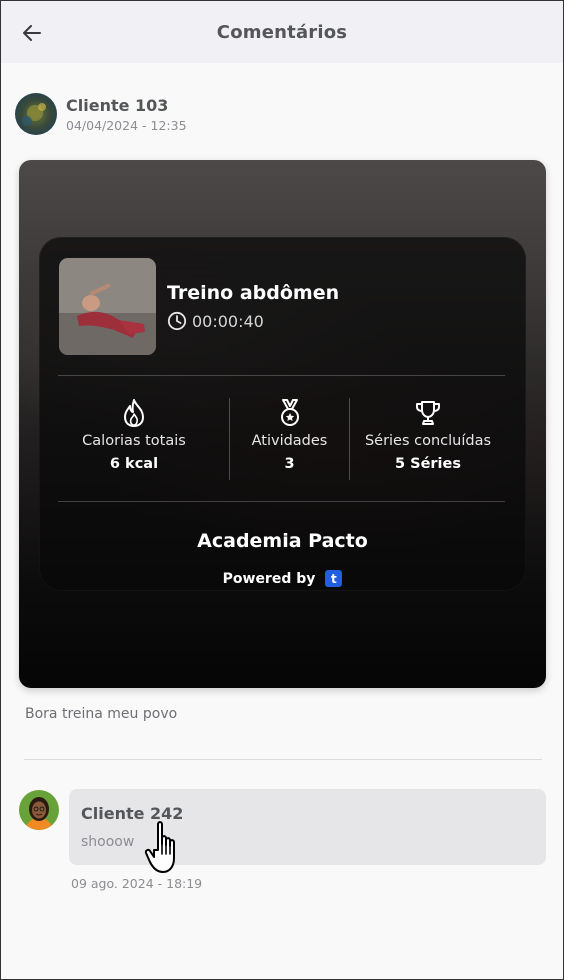 The width and height of the screenshot is (564, 980). Describe the element at coordinates (117, 105) in the screenshot. I see `post-author-name: Cliente 103` at that location.